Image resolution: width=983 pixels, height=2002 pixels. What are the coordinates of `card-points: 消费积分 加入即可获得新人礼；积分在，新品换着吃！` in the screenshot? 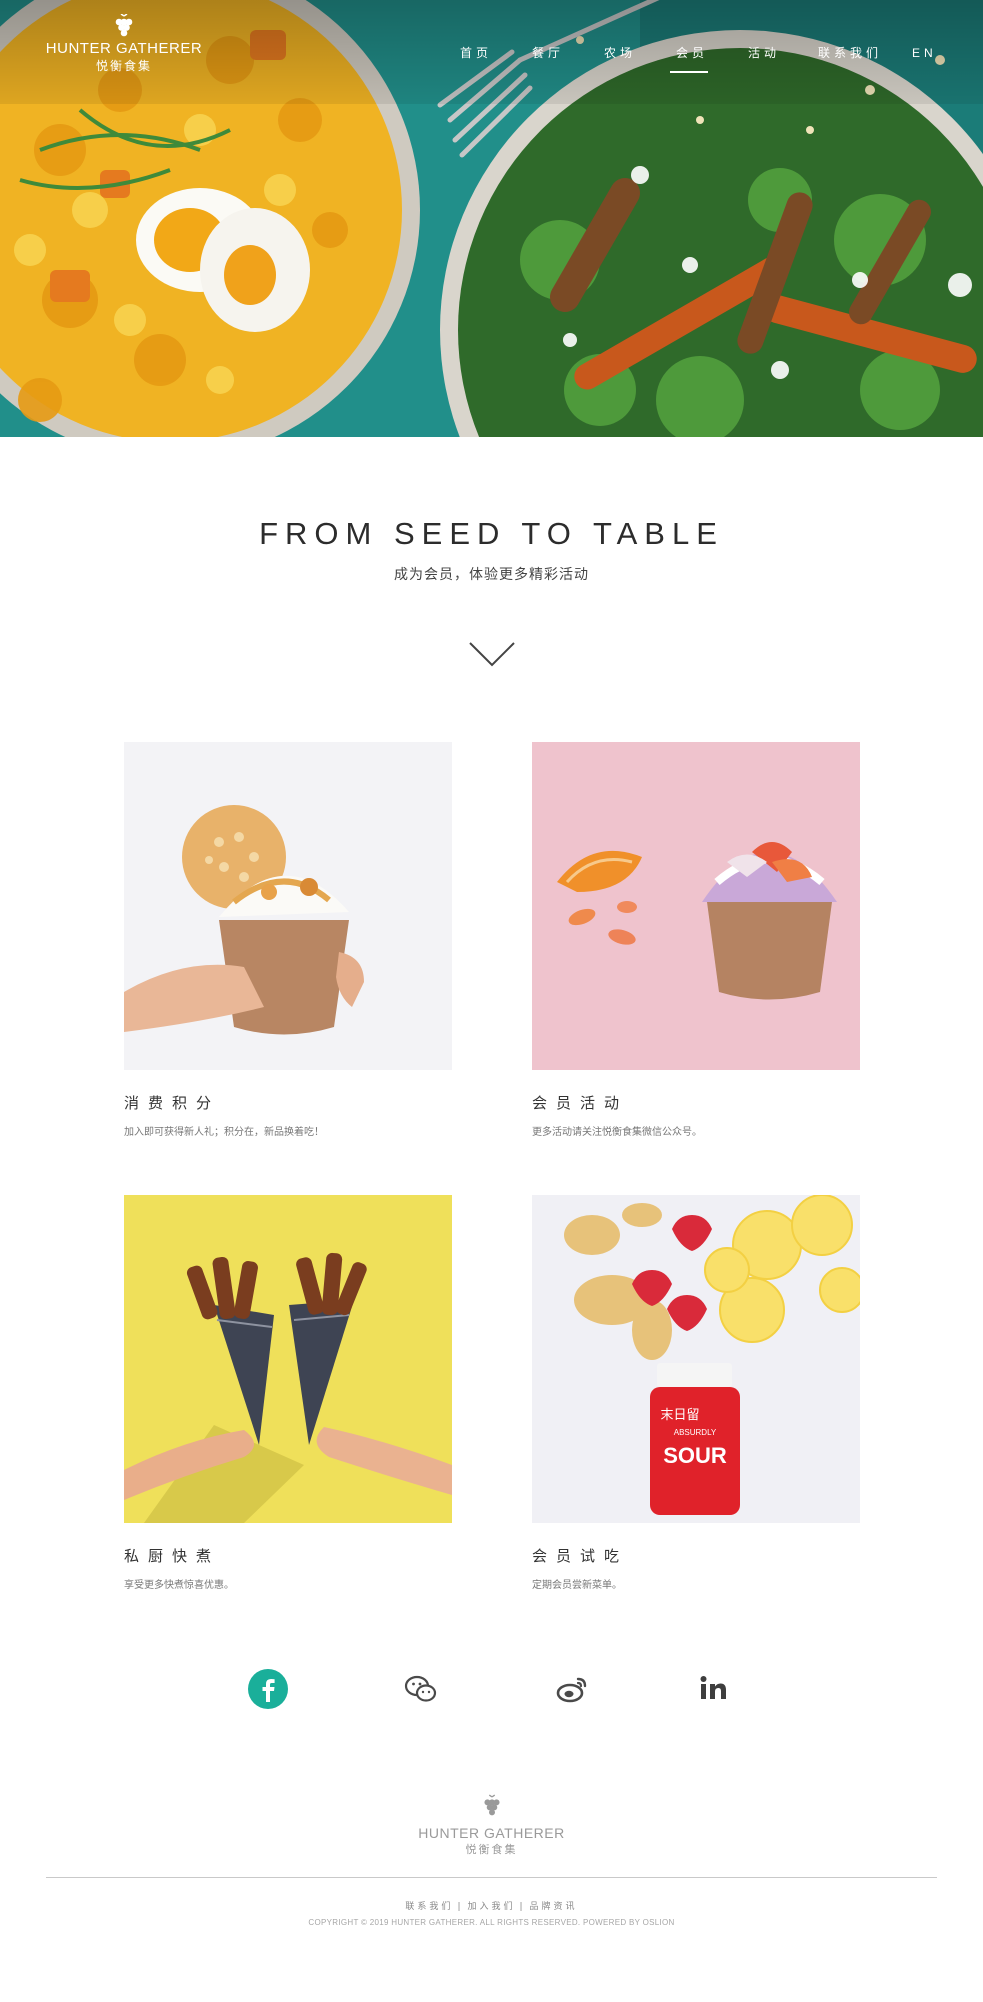 It's located at (288, 940).